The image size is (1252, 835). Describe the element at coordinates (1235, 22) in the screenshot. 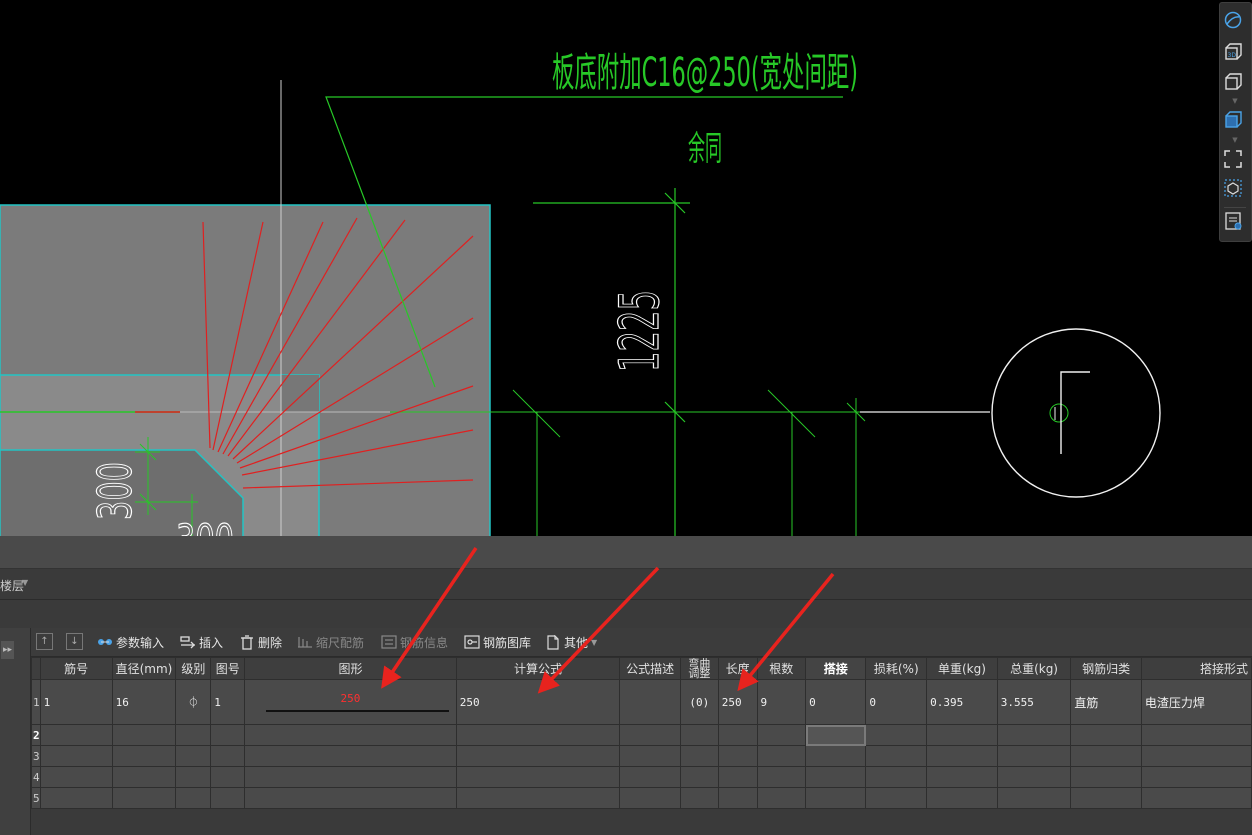

I see `rotate-view-icon` at that location.